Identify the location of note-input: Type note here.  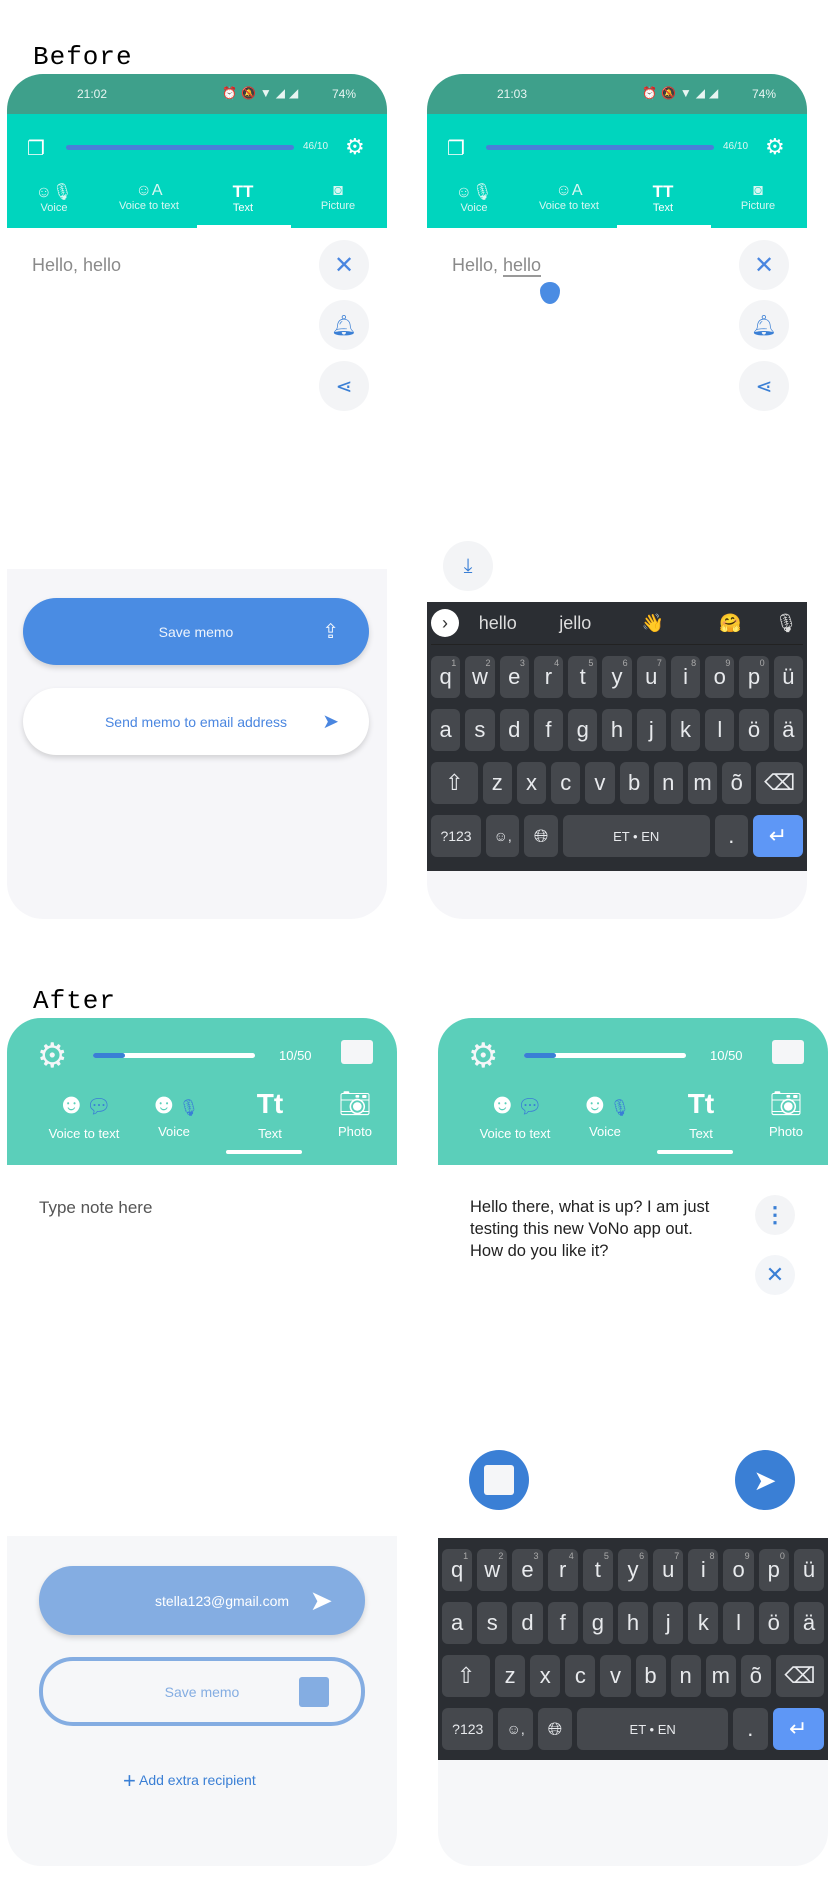
(95, 1208).